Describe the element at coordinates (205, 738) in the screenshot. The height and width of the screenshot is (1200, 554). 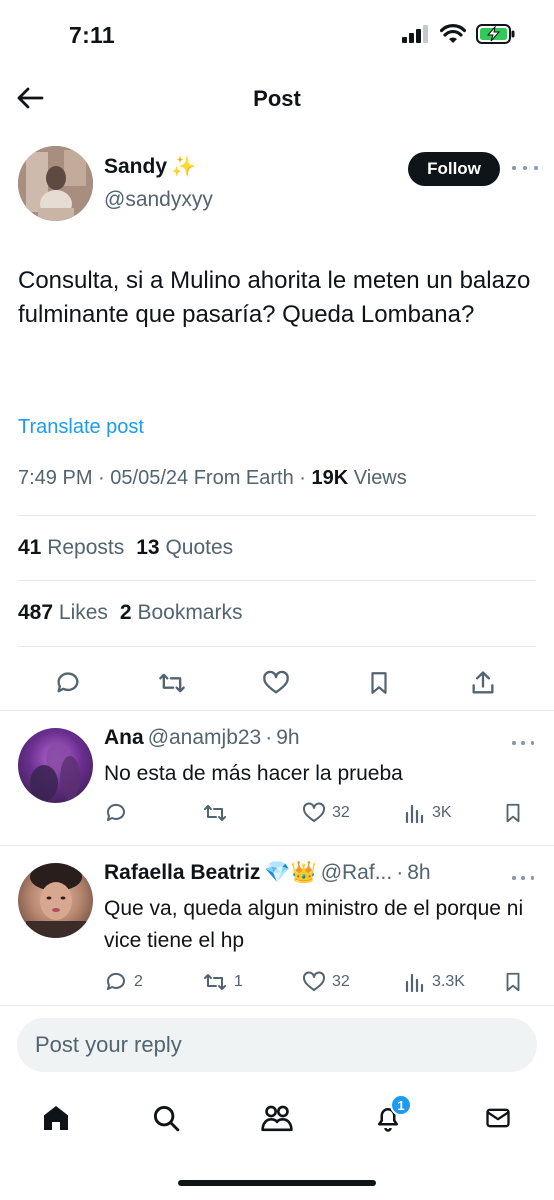
I see `reply-author-handle: @anamjb23` at that location.